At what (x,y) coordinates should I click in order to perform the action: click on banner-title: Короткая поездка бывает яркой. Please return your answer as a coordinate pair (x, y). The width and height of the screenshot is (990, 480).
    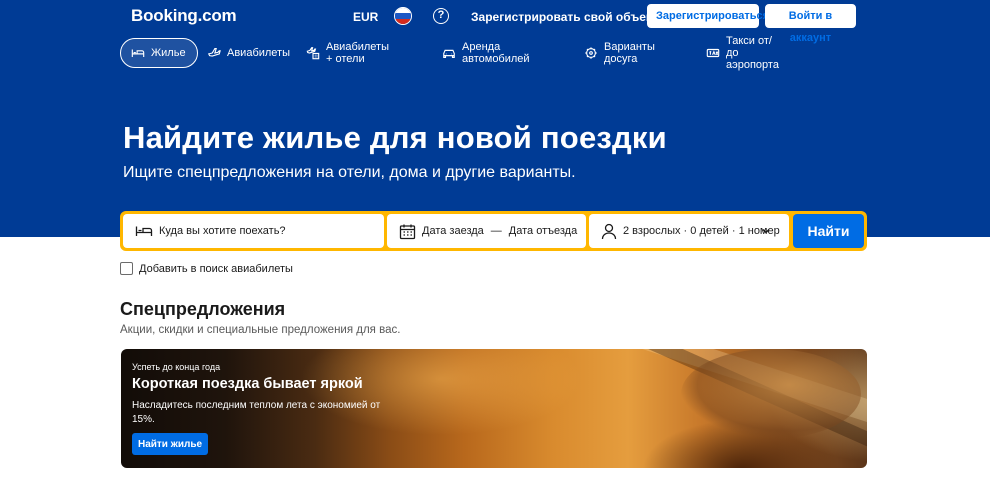
    Looking at the image, I should click on (247, 384).